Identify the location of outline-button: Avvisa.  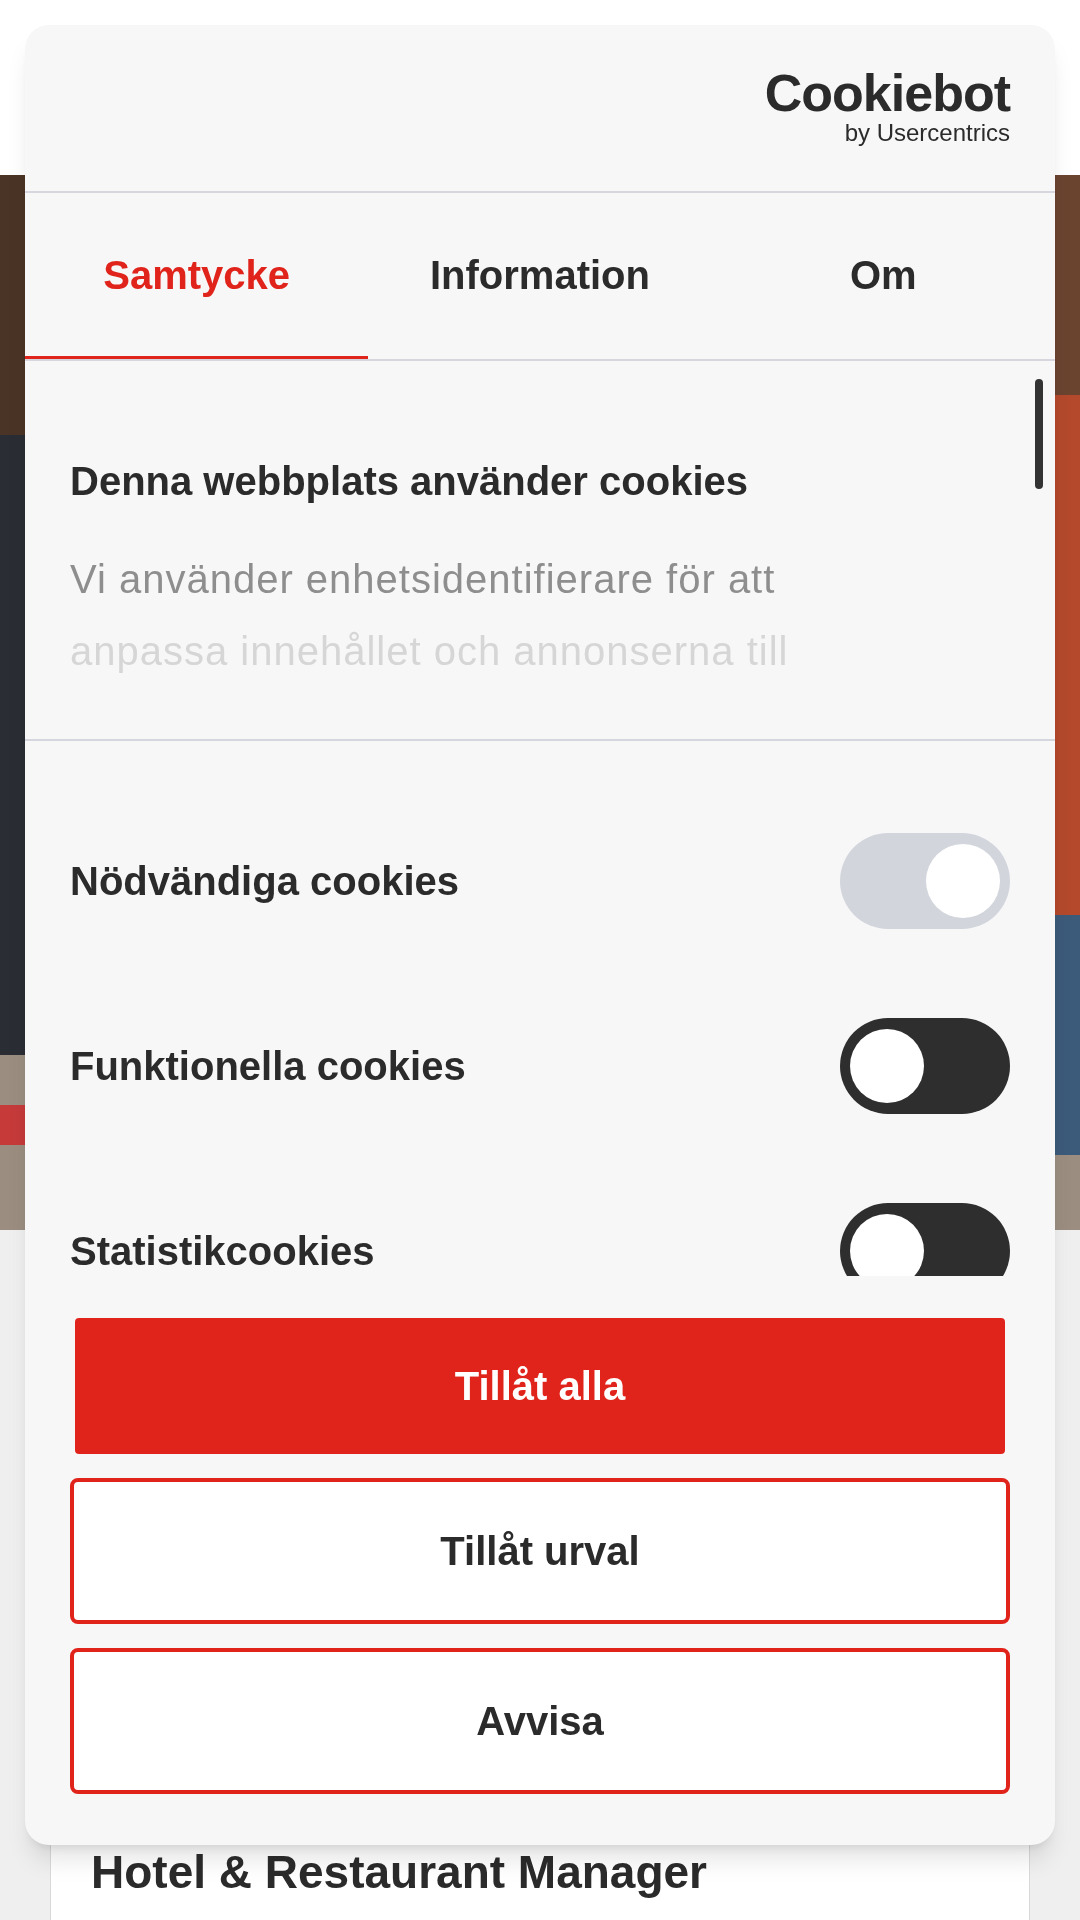
(540, 1721).